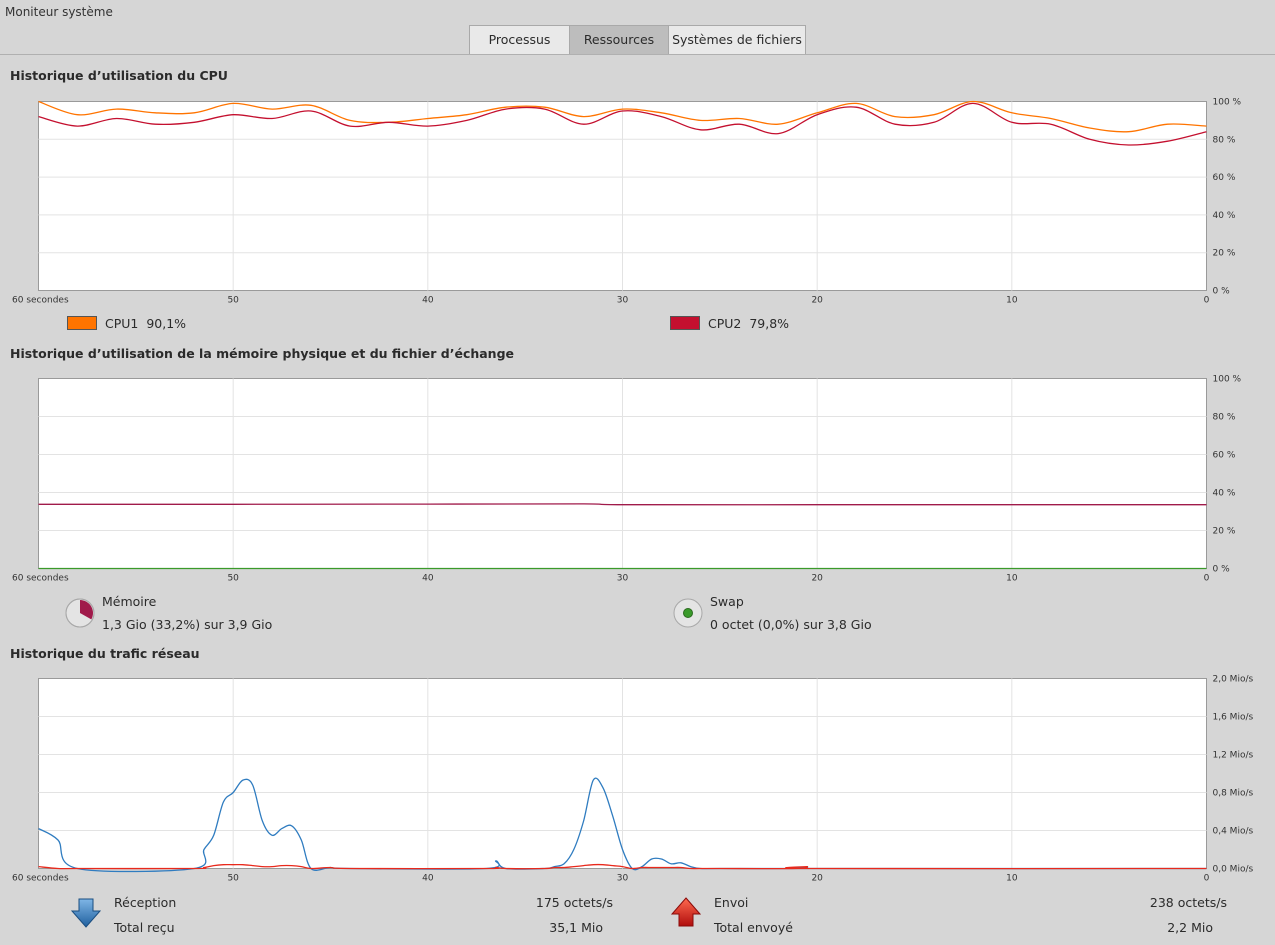  Describe the element at coordinates (86, 914) in the screenshot. I see `download-arrow-icon` at that location.